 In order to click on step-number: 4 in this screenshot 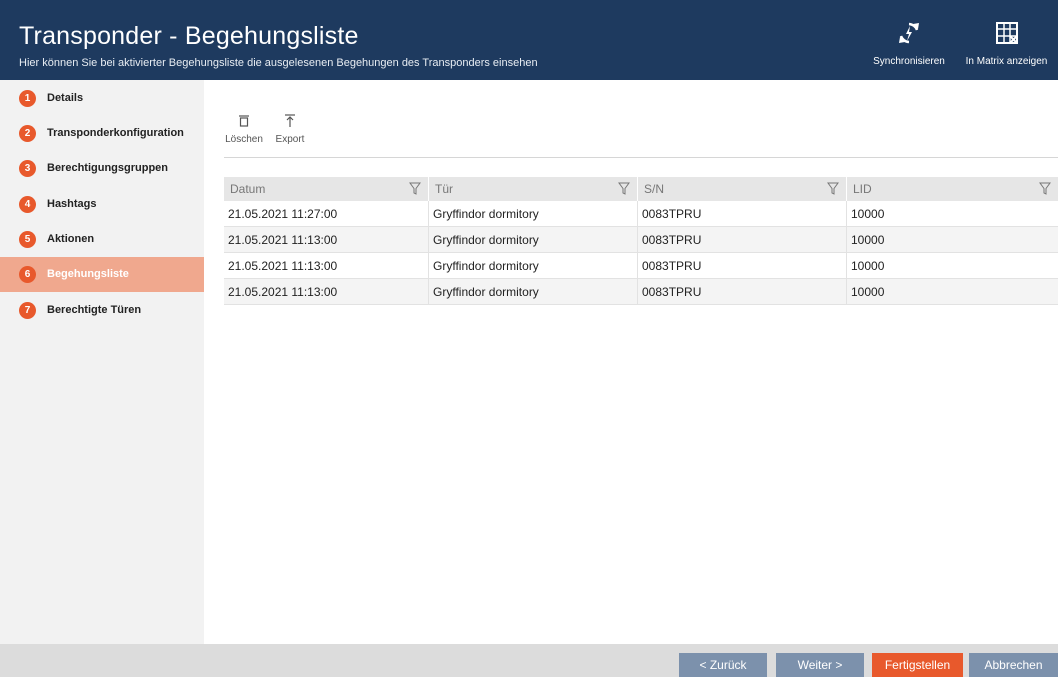, I will do `click(27, 204)`.